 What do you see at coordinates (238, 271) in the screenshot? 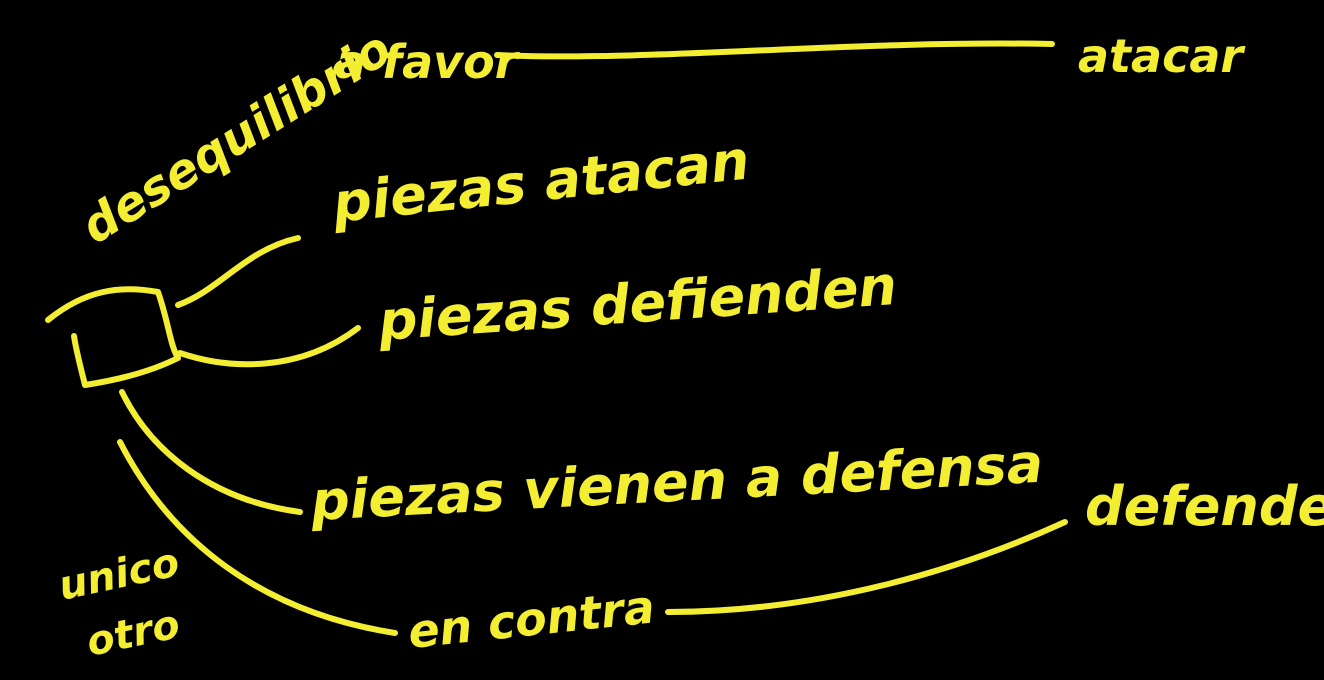
I see `box-to-piezas-atacan-line` at bounding box center [238, 271].